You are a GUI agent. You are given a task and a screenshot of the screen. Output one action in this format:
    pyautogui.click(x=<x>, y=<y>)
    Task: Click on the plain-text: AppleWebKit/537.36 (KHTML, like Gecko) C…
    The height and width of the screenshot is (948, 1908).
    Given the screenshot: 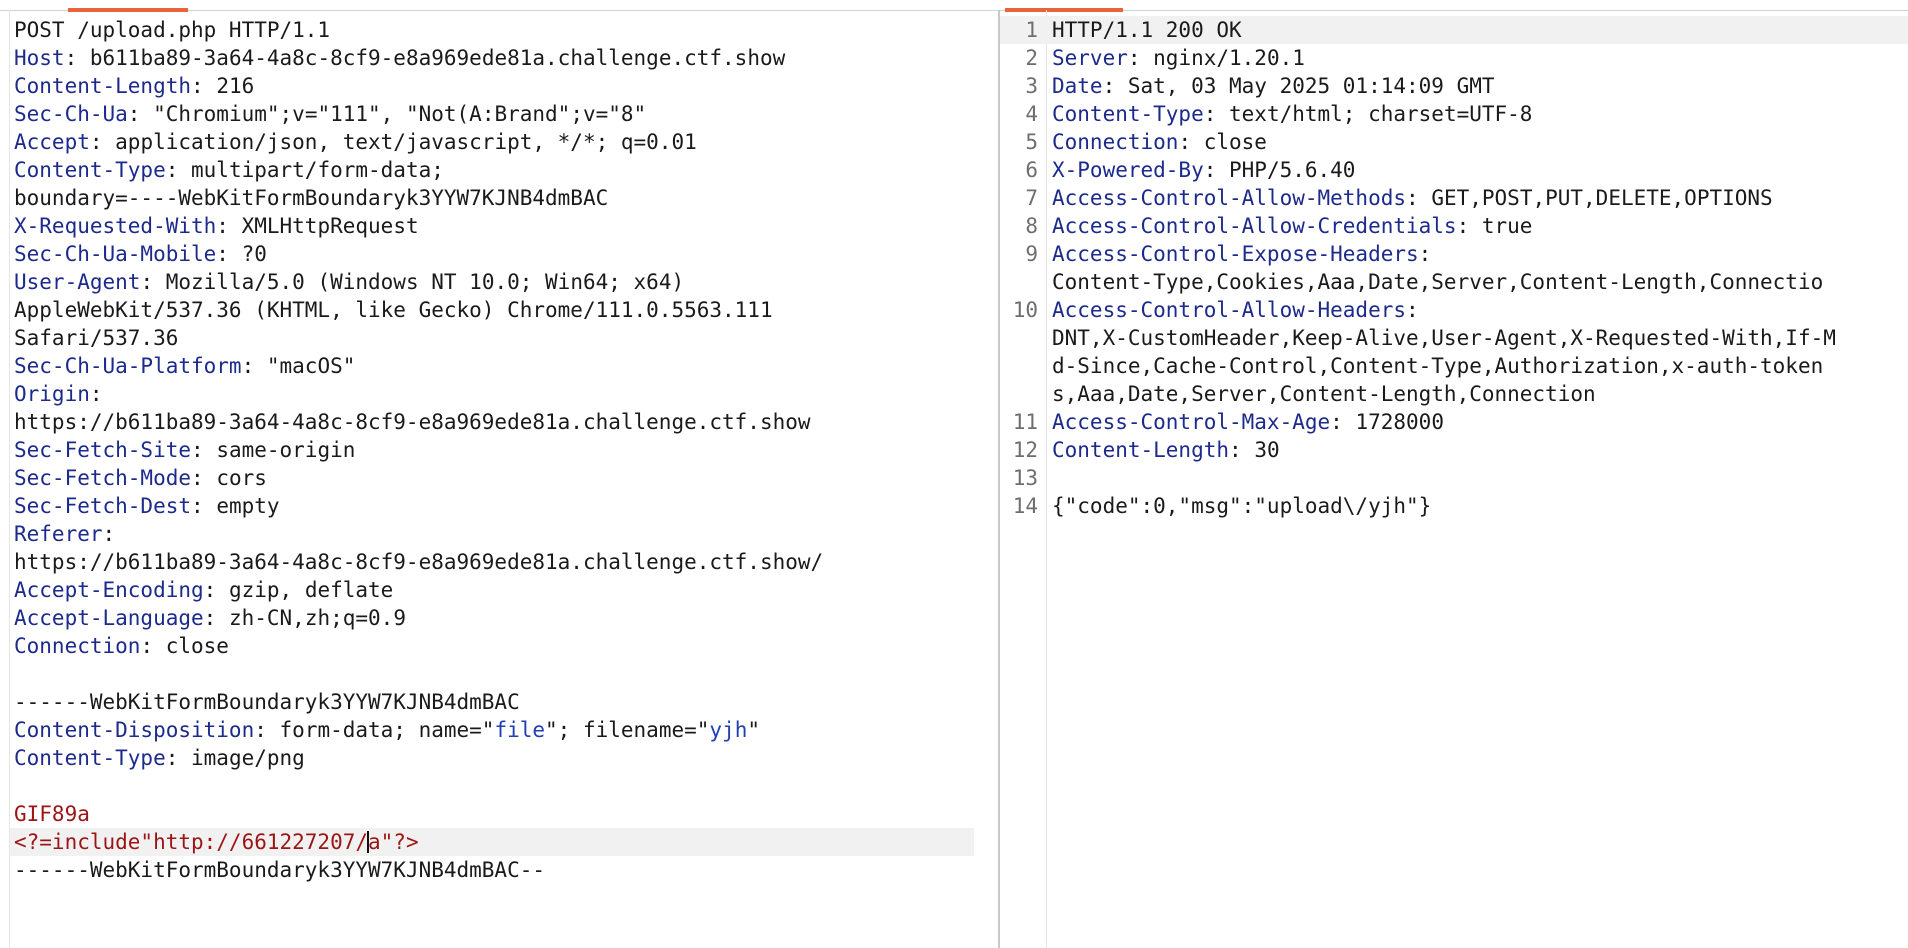 What is the action you would take?
    pyautogui.click(x=393, y=310)
    